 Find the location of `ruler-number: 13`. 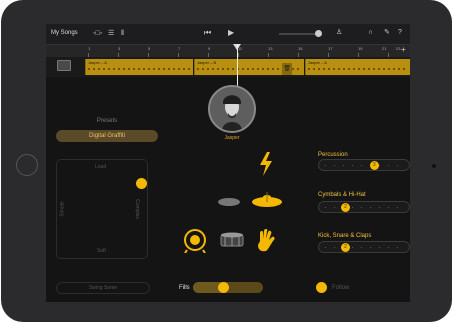

ruler-number: 13 is located at coordinates (270, 48).